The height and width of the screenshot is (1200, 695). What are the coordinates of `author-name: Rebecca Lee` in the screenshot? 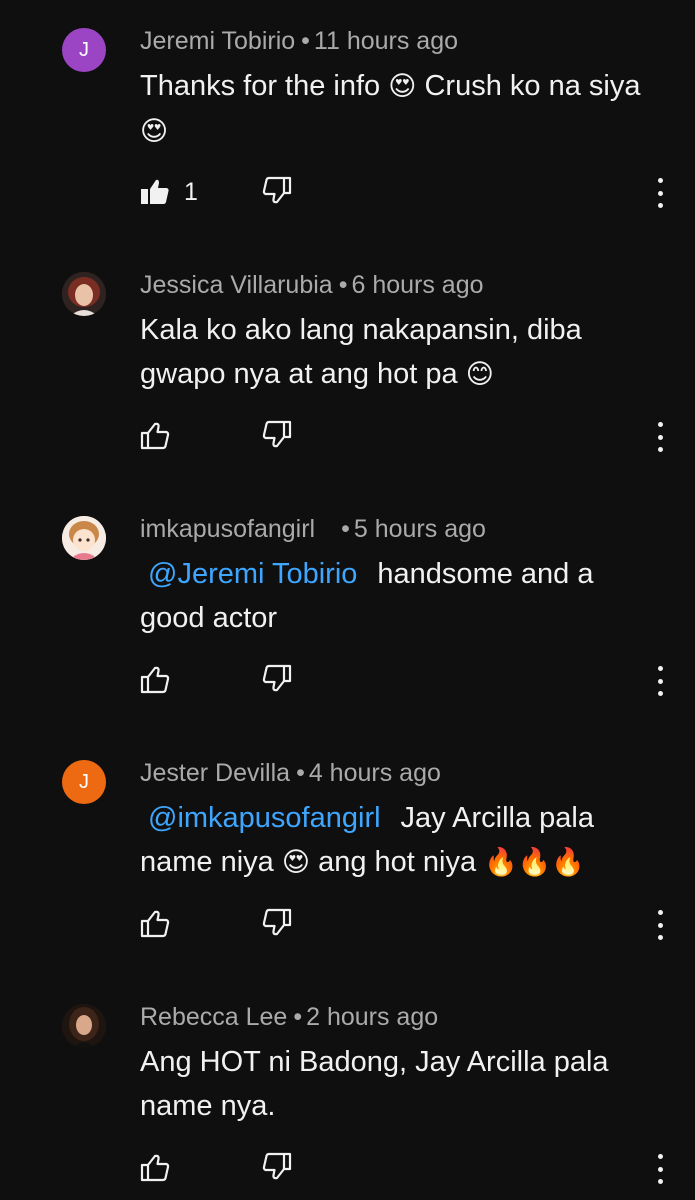 It's located at (213, 1017).